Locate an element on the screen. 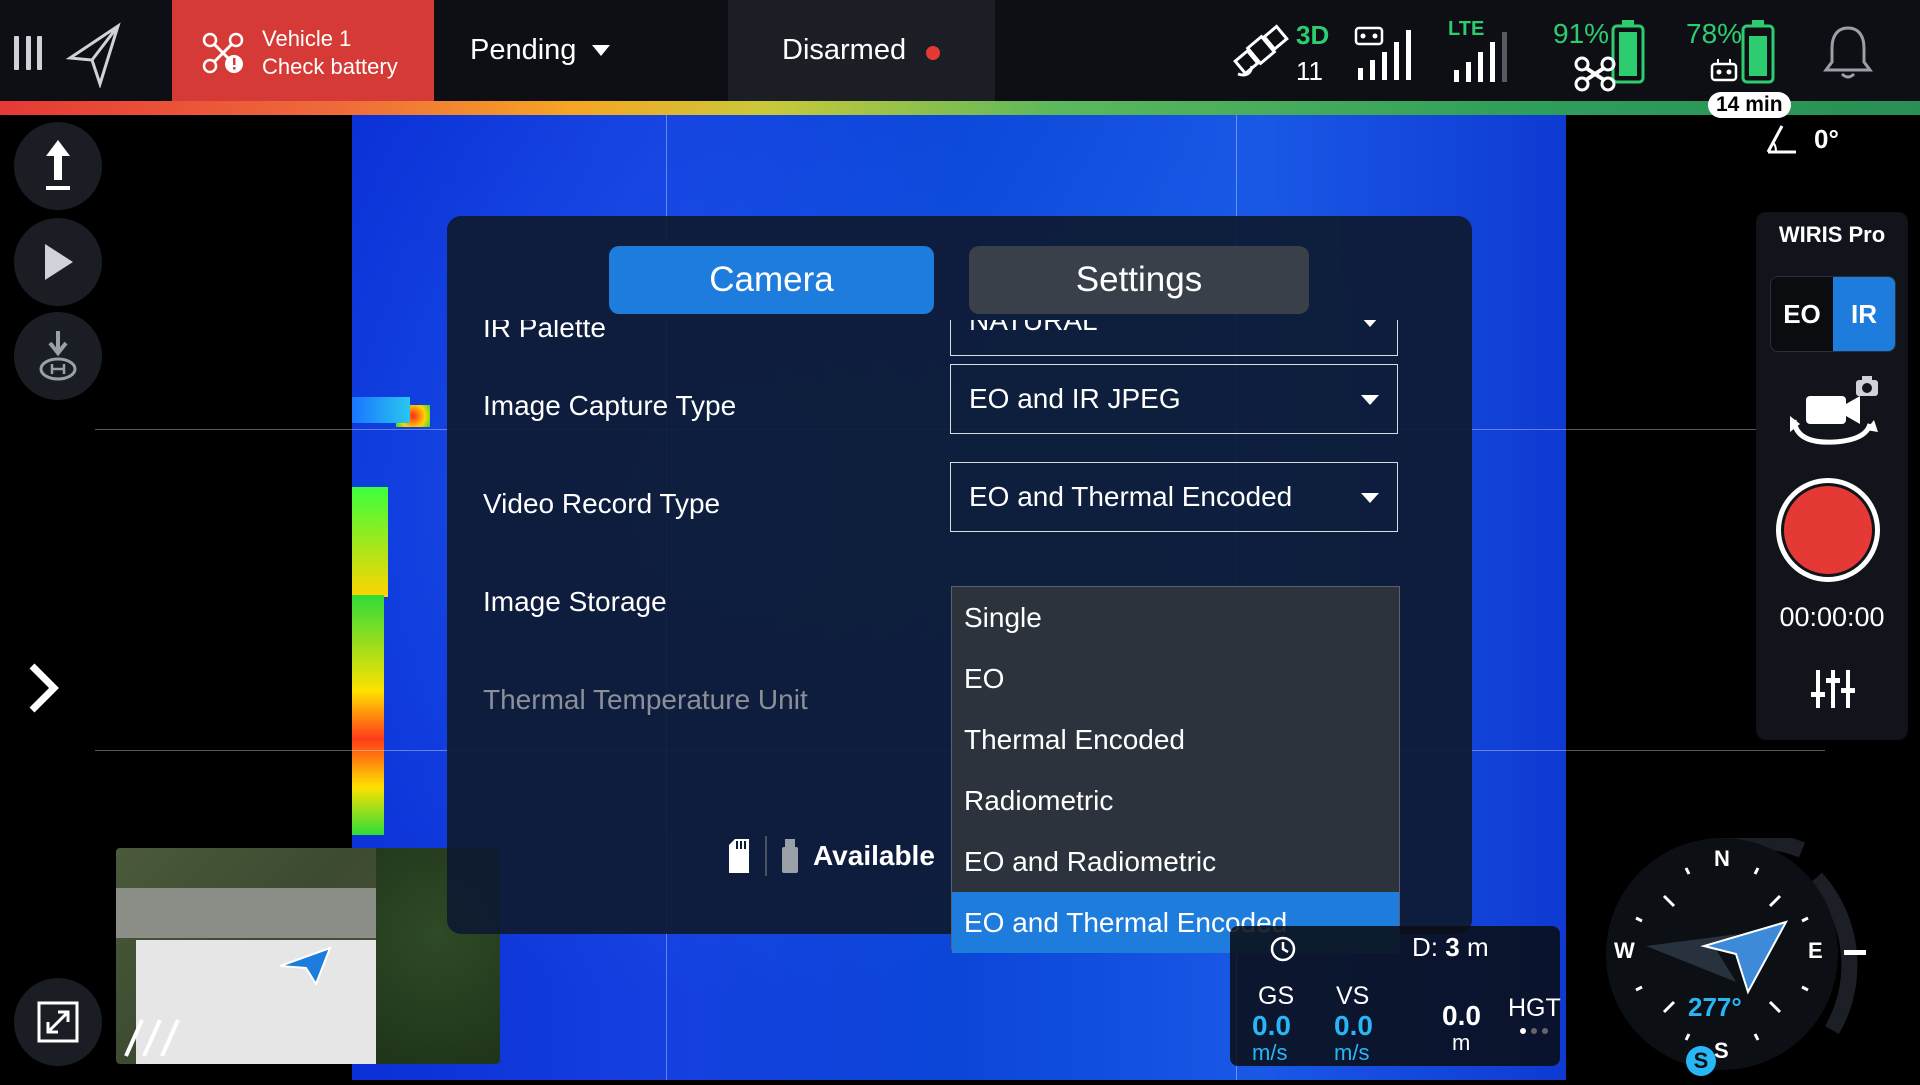 The height and width of the screenshot is (1085, 1920). plan-mission-icon is located at coordinates (93, 57).